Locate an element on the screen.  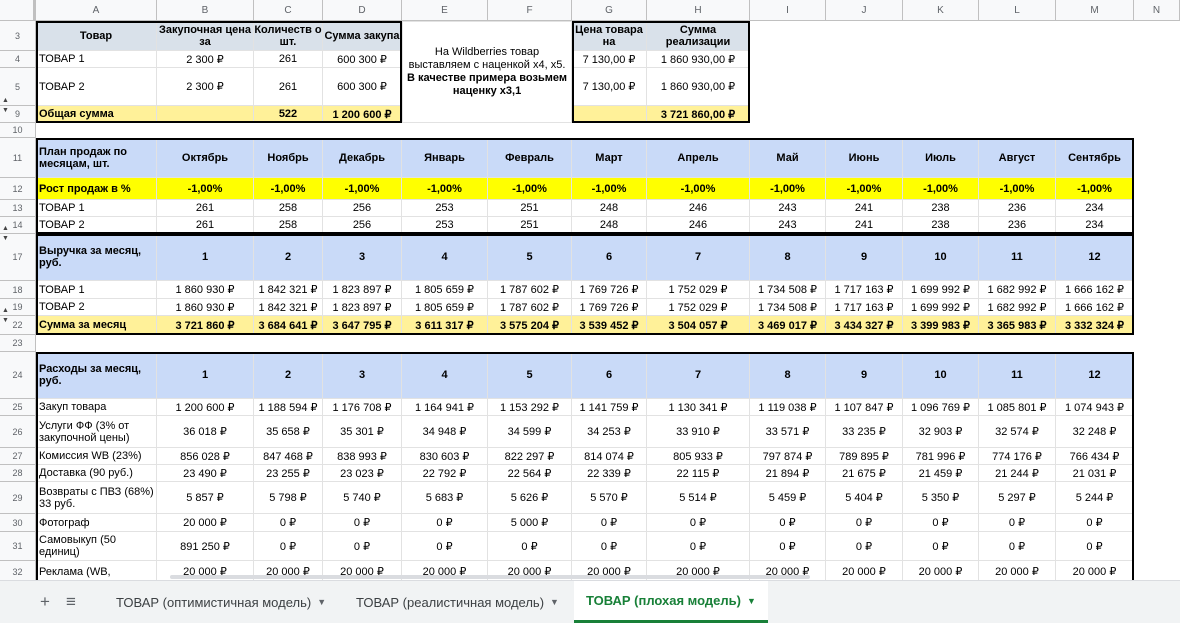
total-sum: 1 200 600 ₽ is located at coordinates (362, 114).